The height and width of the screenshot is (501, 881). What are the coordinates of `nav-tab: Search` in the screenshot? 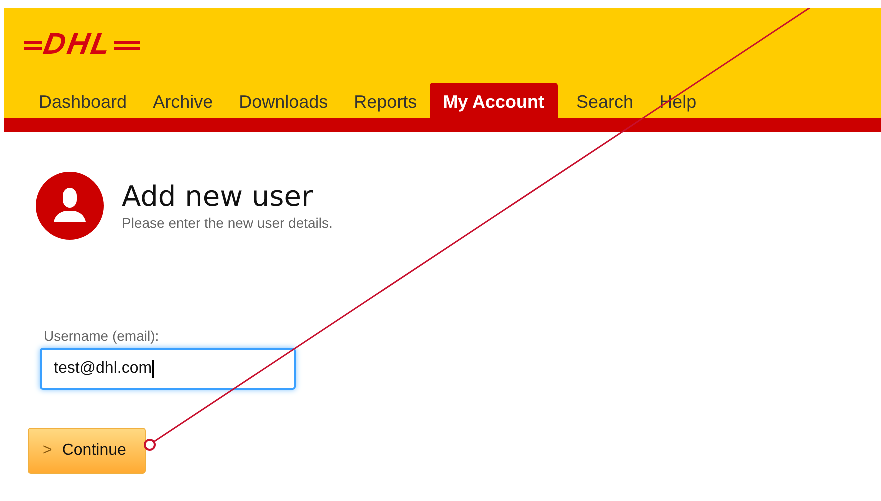 It's located at (605, 100).